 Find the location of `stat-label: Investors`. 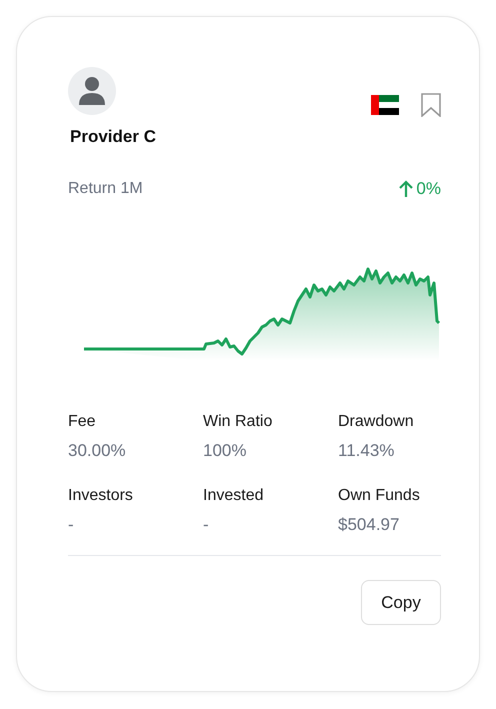

stat-label: Investors is located at coordinates (101, 496).